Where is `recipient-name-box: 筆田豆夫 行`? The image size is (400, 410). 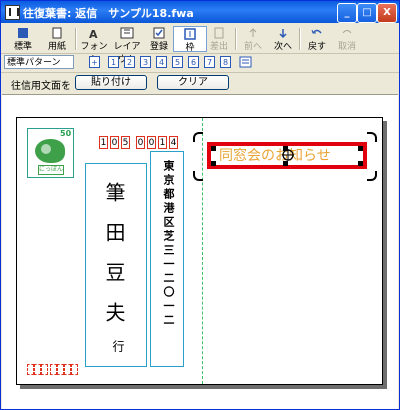
recipient-name-box: 筆田豆夫 行 is located at coordinates (116, 265).